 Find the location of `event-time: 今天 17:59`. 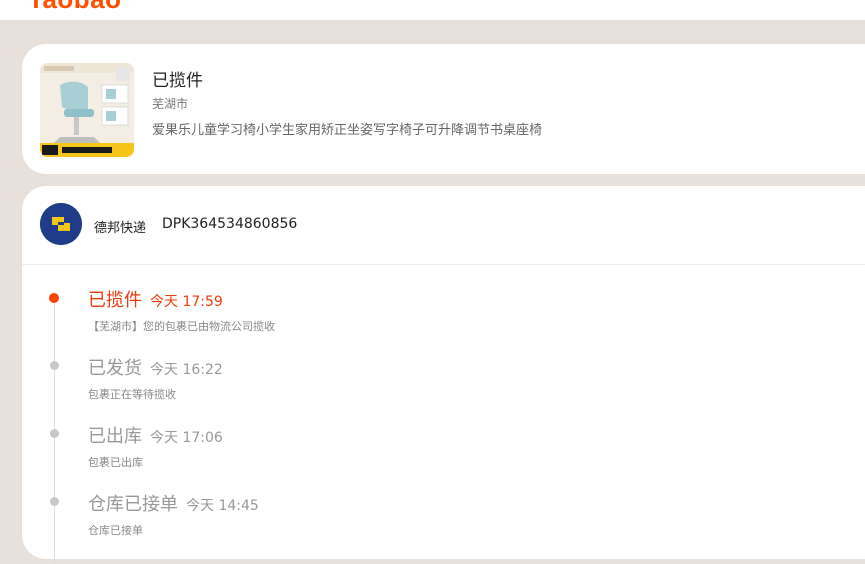

event-time: 今天 17:59 is located at coordinates (186, 302).